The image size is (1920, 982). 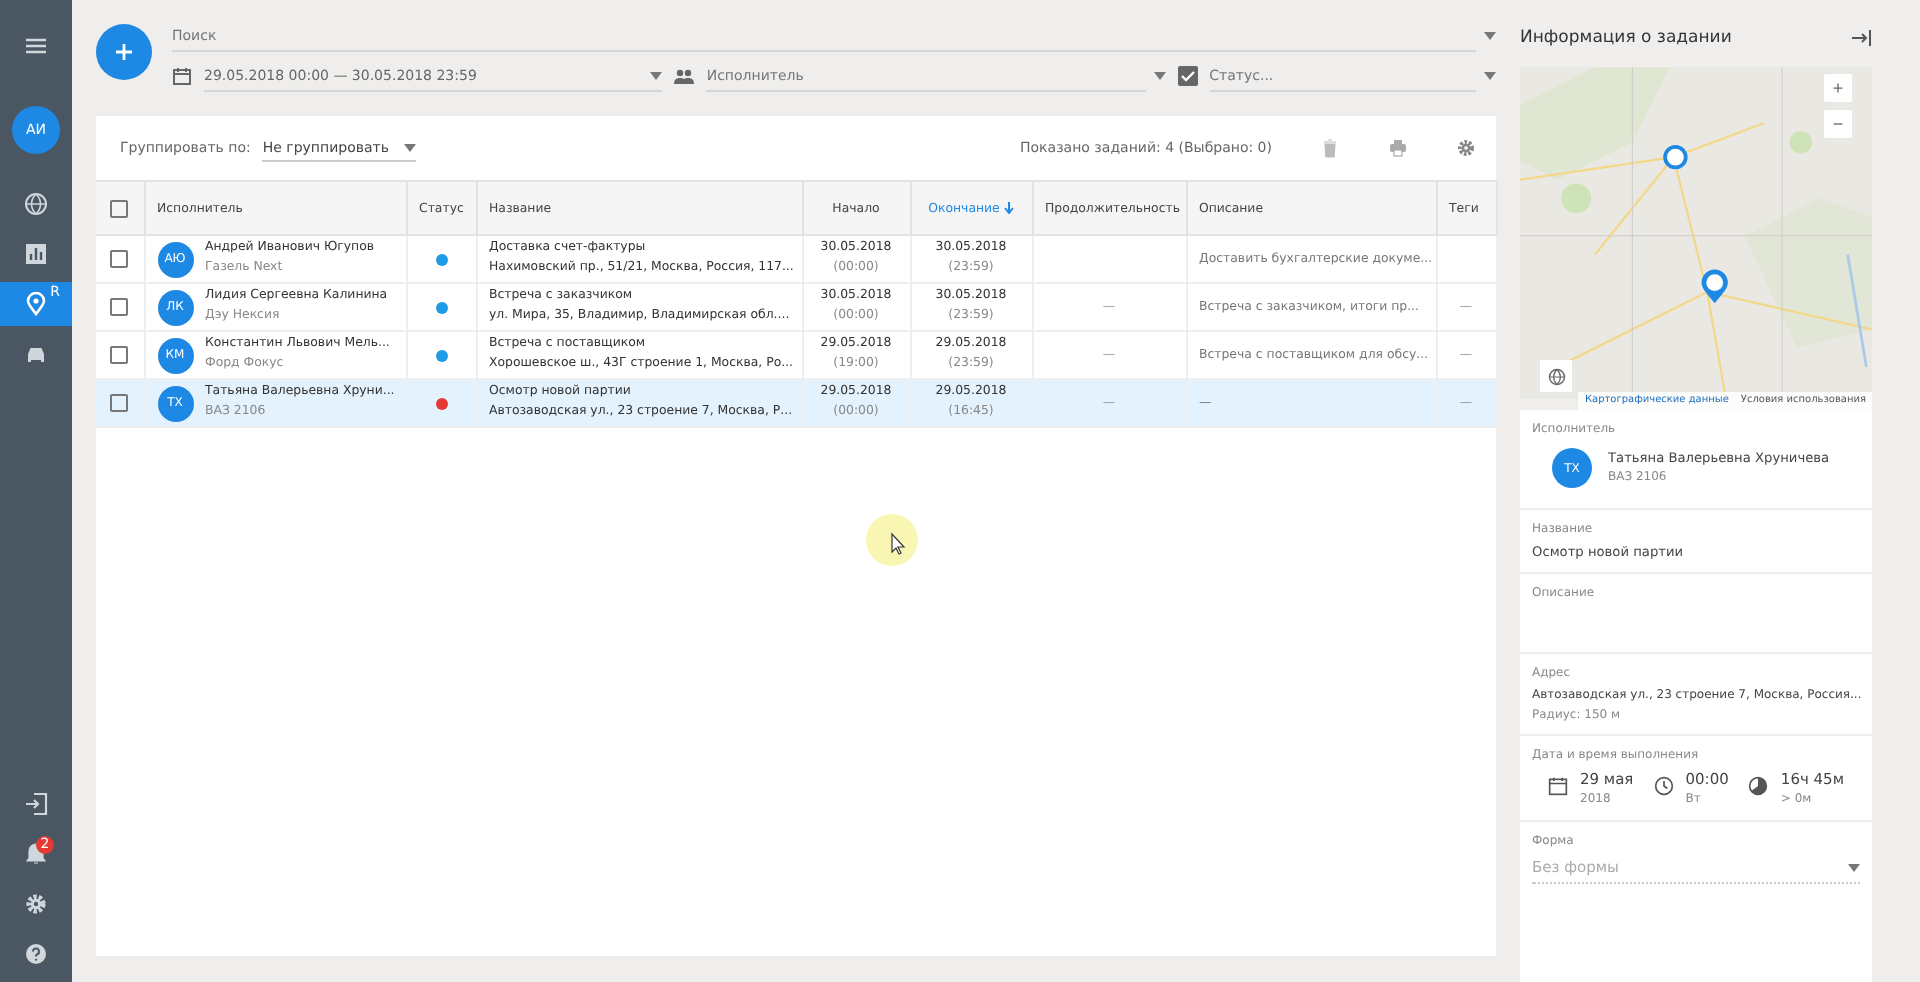 What do you see at coordinates (1838, 124) in the screenshot?
I see `zoom-out-button: −` at bounding box center [1838, 124].